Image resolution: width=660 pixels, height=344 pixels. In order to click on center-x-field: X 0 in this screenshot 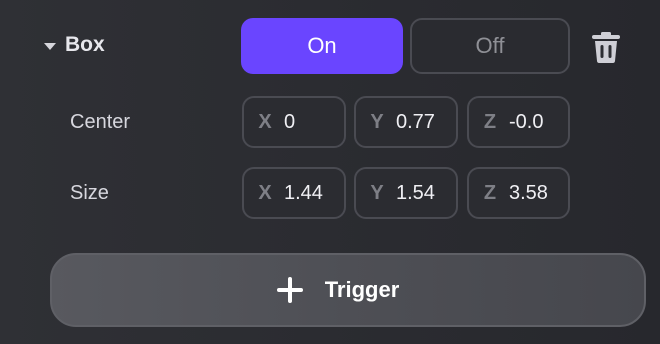, I will do `click(294, 122)`.